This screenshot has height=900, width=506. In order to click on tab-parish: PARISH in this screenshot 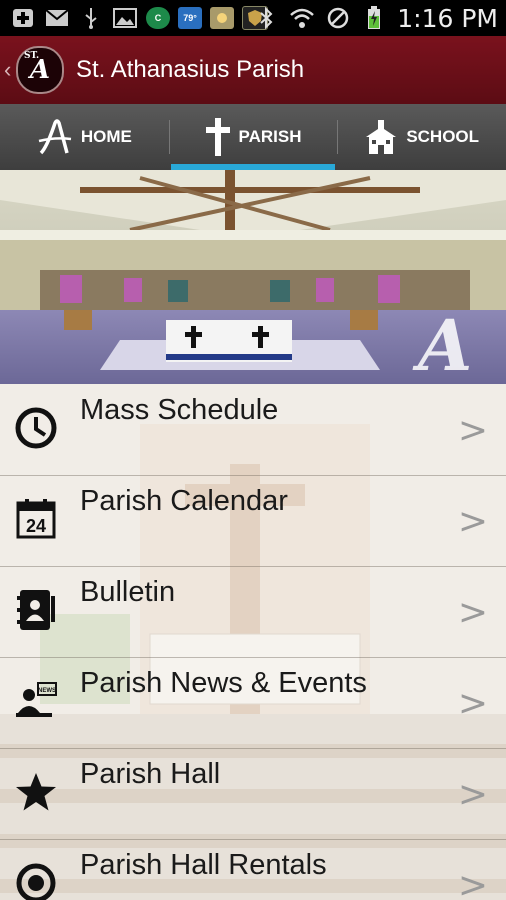, I will do `click(253, 137)`.